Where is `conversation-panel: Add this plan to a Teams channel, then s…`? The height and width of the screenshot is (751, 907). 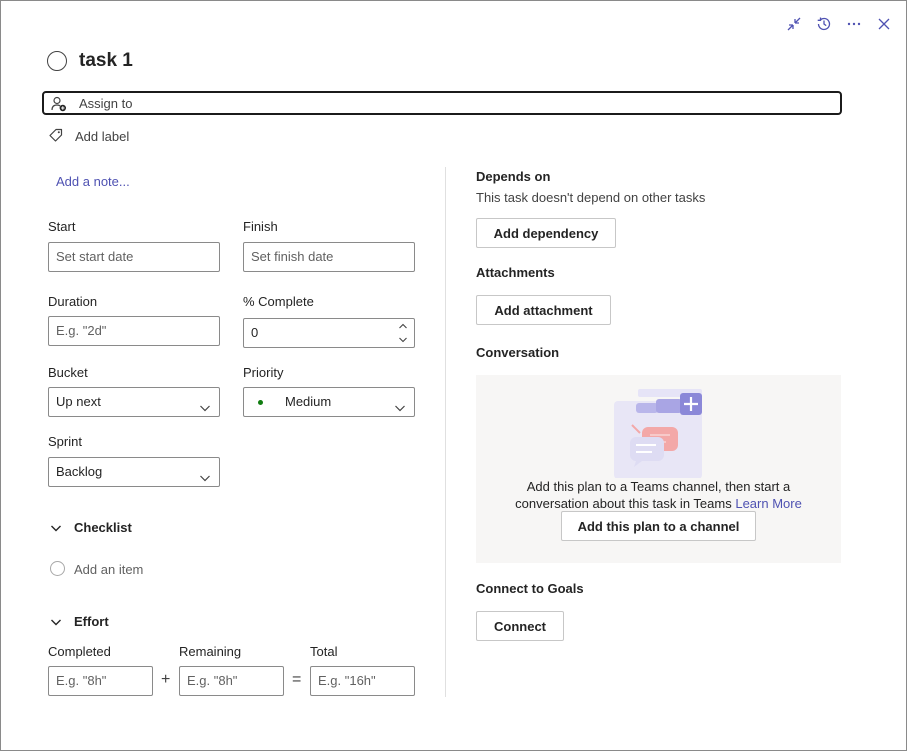
conversation-panel: Add this plan to a Teams channel, then s… is located at coordinates (658, 469).